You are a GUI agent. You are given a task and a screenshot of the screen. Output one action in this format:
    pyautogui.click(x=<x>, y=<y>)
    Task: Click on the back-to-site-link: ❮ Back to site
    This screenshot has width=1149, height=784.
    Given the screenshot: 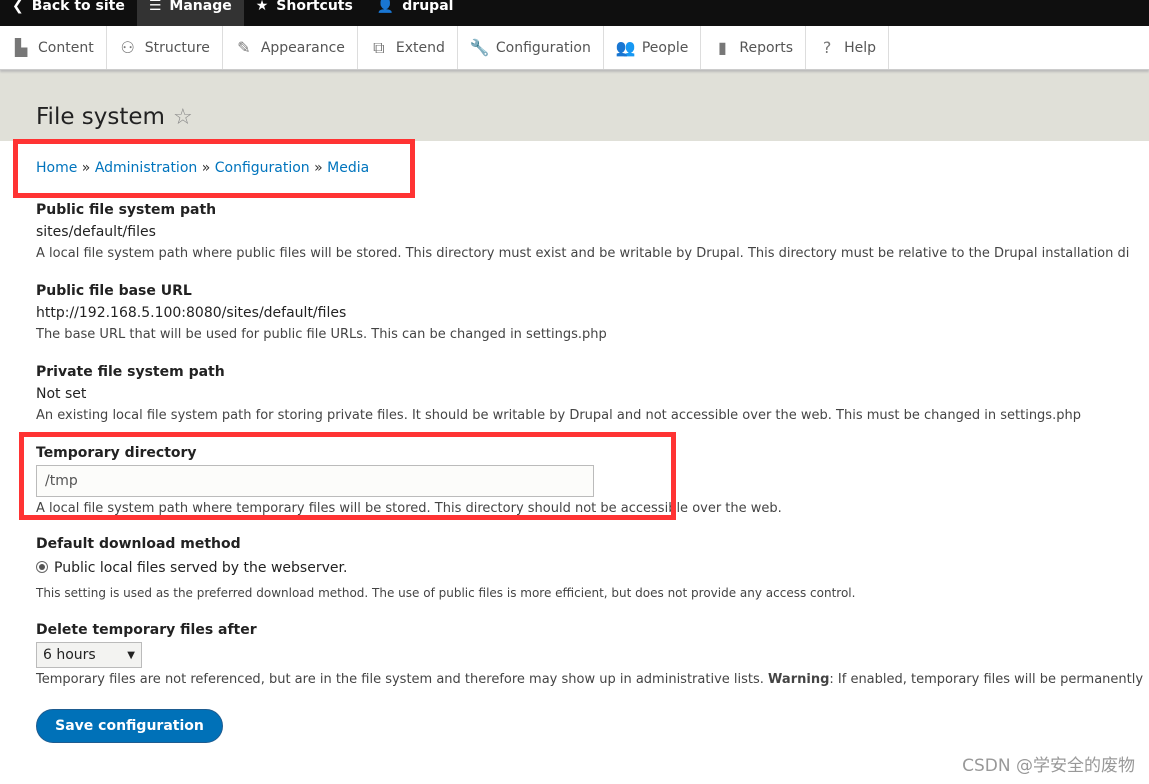 What is the action you would take?
    pyautogui.click(x=68, y=9)
    